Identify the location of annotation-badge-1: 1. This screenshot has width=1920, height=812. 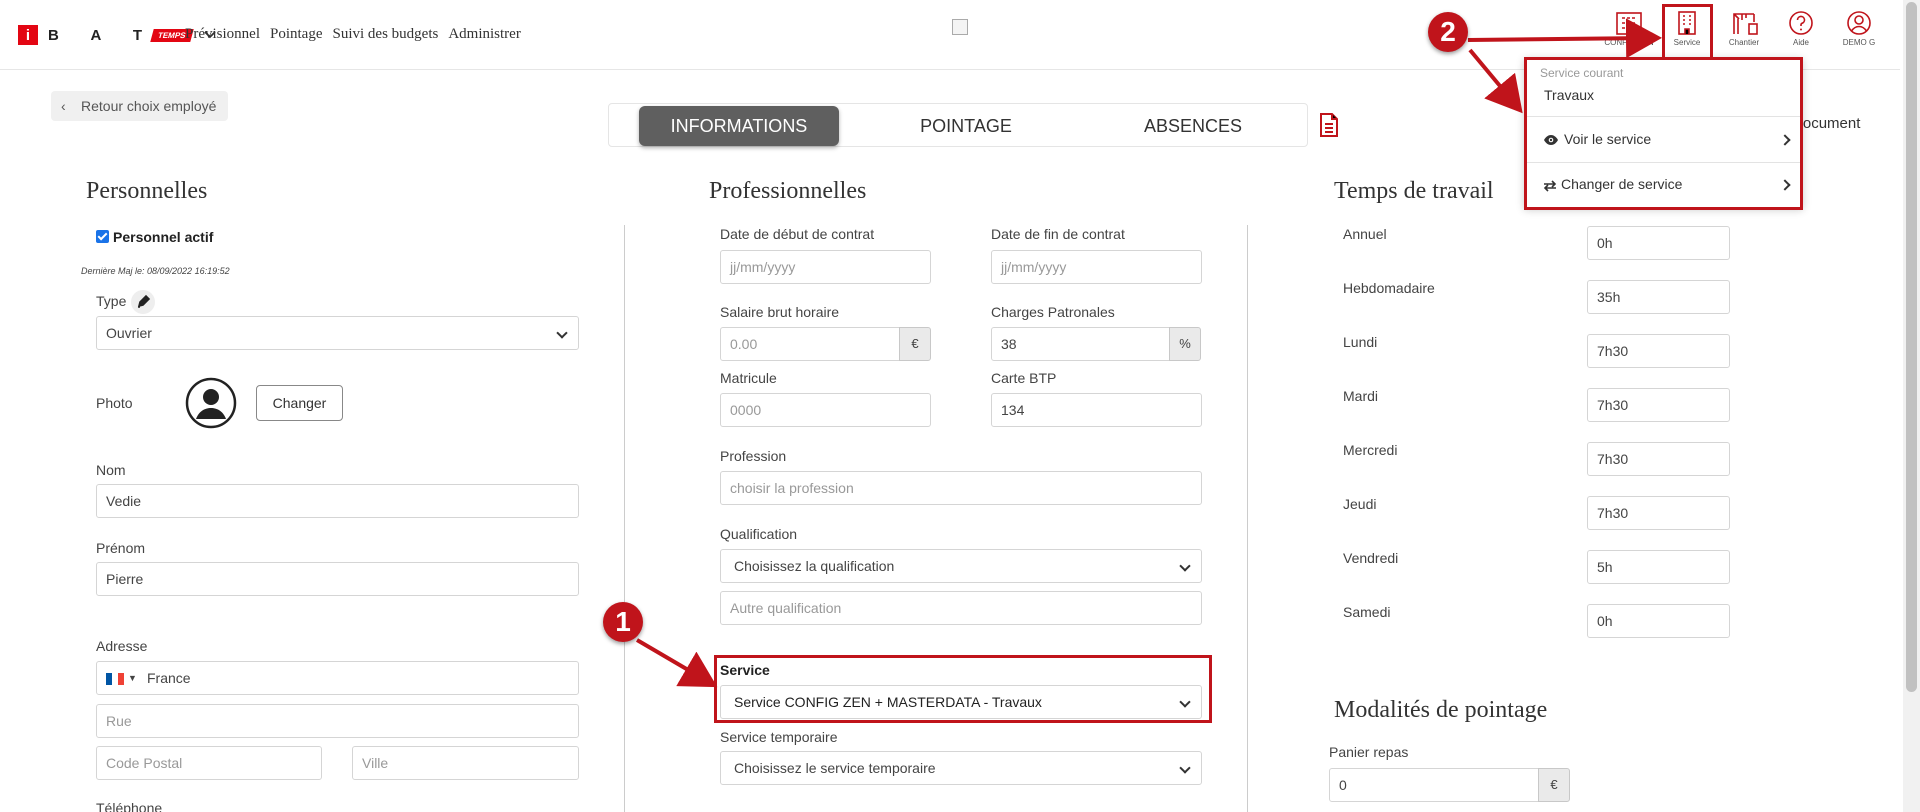
(623, 622).